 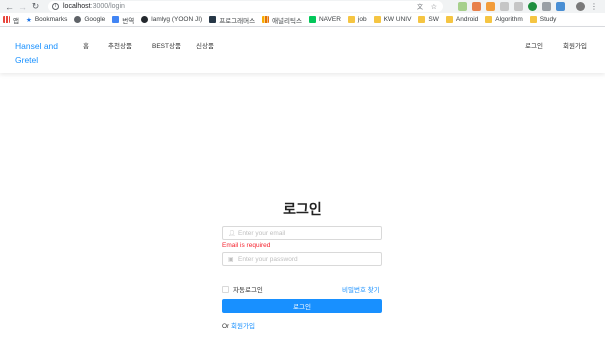 What do you see at coordinates (11, 20) in the screenshot?
I see `bookmark-apps: 앱` at bounding box center [11, 20].